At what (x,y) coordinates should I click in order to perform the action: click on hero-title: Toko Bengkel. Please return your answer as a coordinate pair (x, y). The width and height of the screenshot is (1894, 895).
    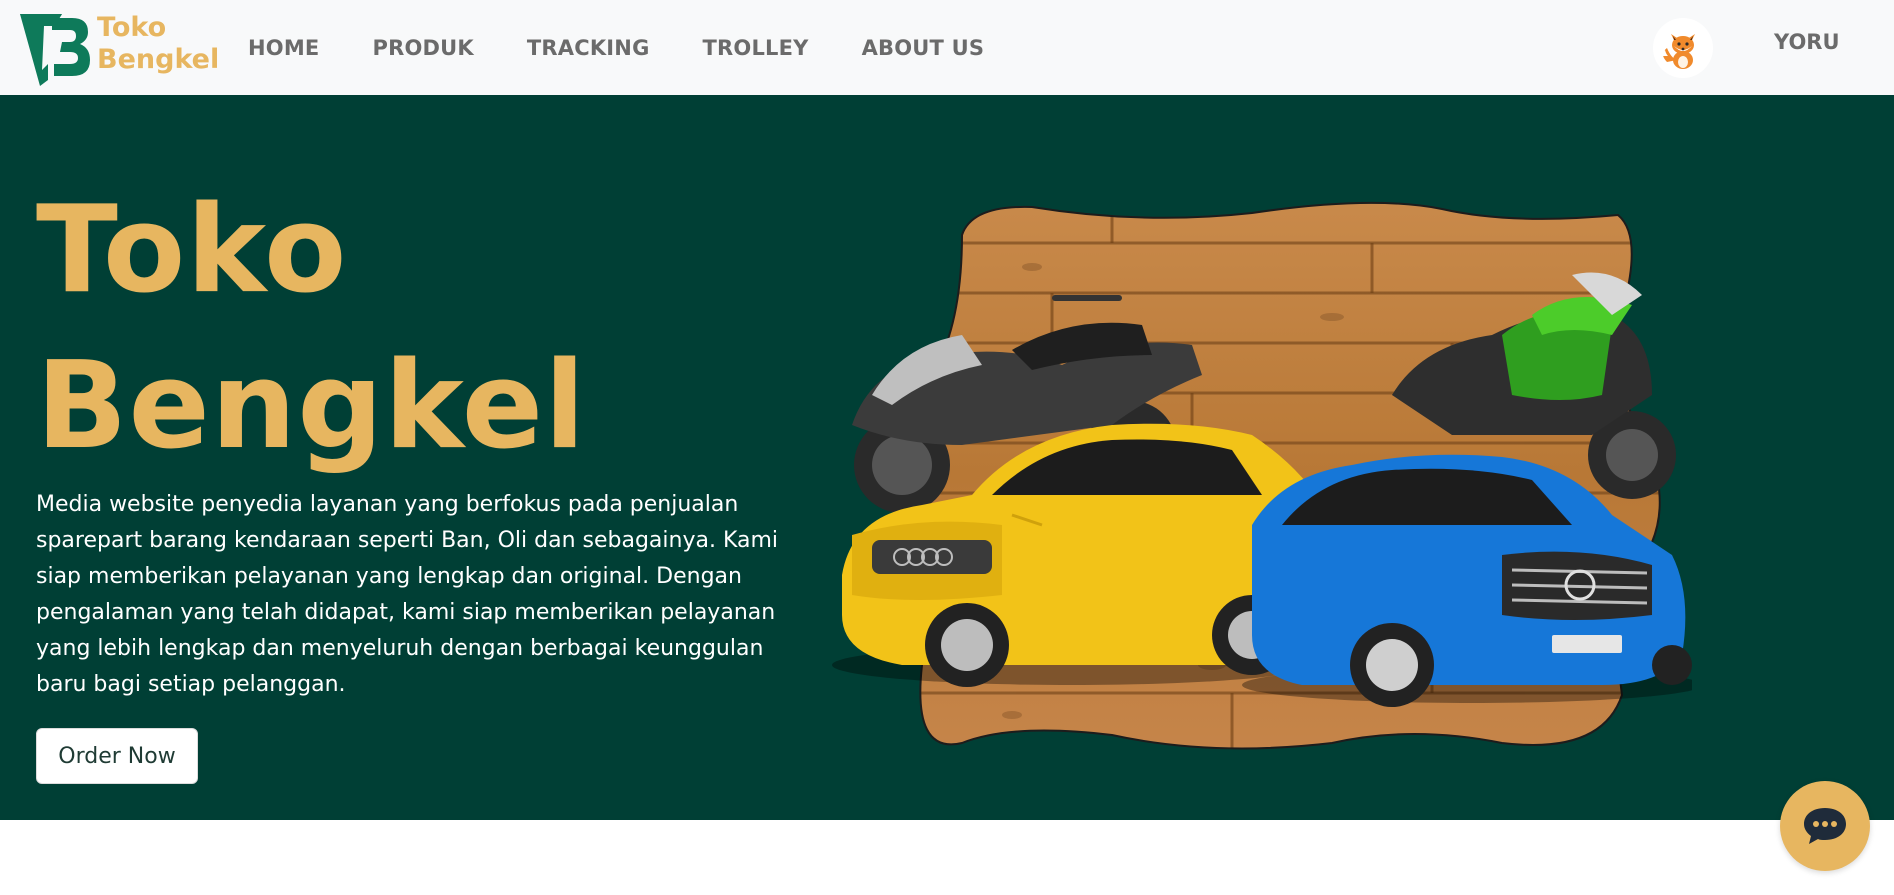
    Looking at the image, I should click on (311, 329).